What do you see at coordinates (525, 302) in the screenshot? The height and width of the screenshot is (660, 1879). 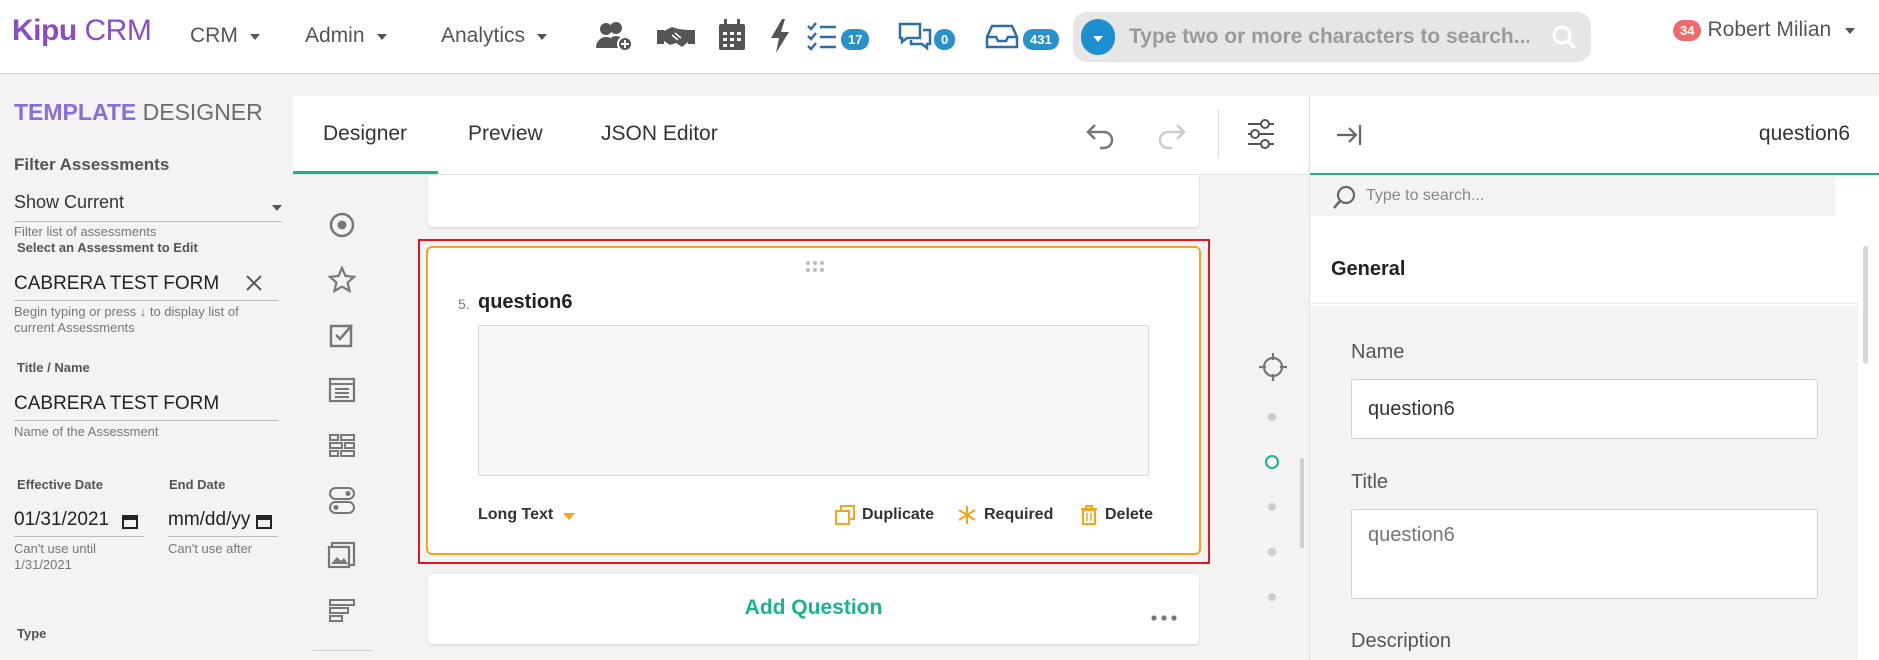 I see `question-title: question6` at bounding box center [525, 302].